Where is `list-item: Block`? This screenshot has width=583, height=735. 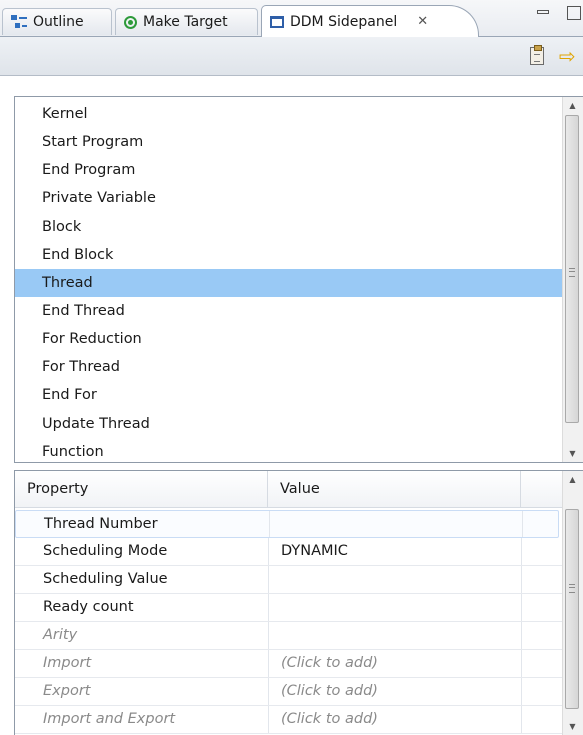 list-item: Block is located at coordinates (289, 227).